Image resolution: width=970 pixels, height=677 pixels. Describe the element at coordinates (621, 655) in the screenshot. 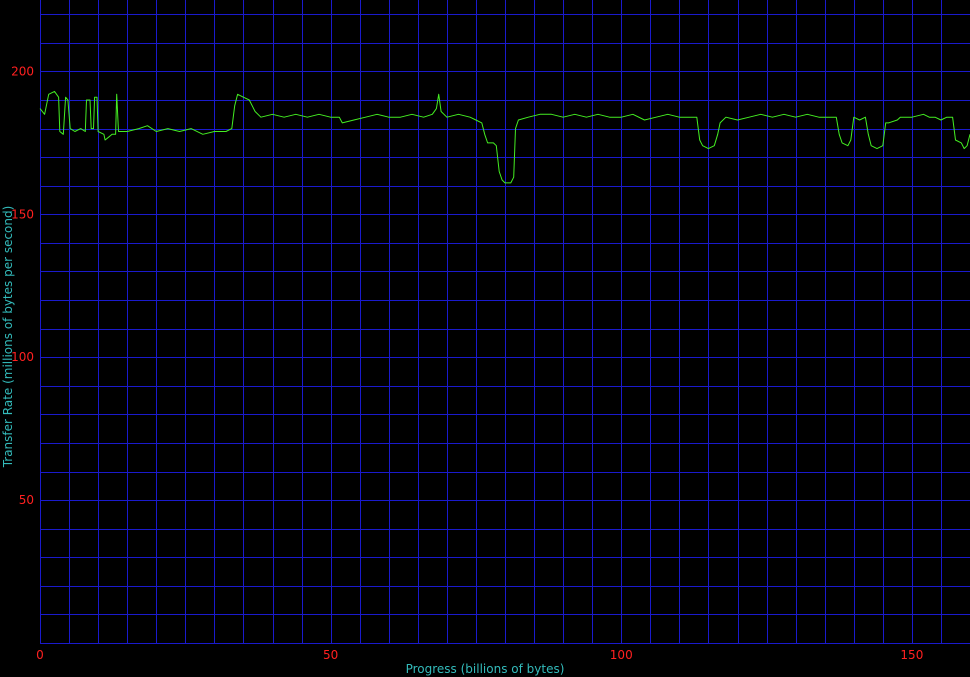

I see `x-tick-label: 100` at that location.